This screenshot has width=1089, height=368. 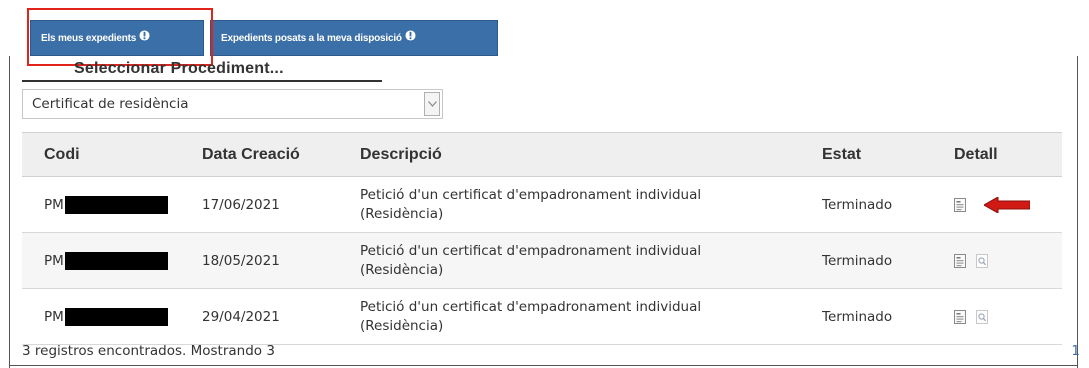 What do you see at coordinates (591, 154) in the screenshot?
I see `header-descripcio: Descripció` at bounding box center [591, 154].